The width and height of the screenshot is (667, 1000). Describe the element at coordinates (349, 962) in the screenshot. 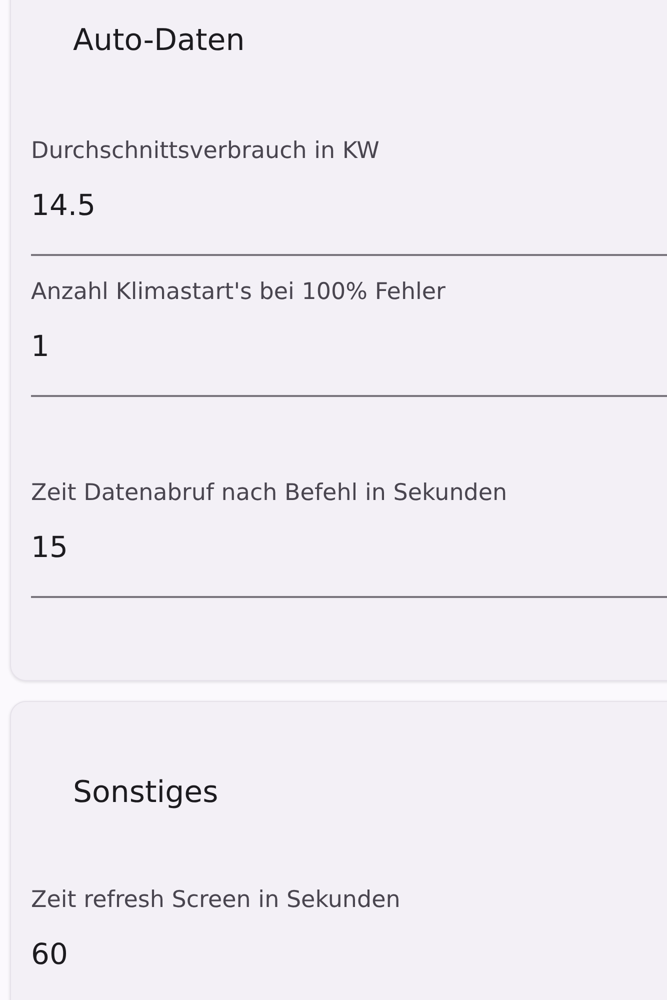

I see `input-field: 60` at that location.